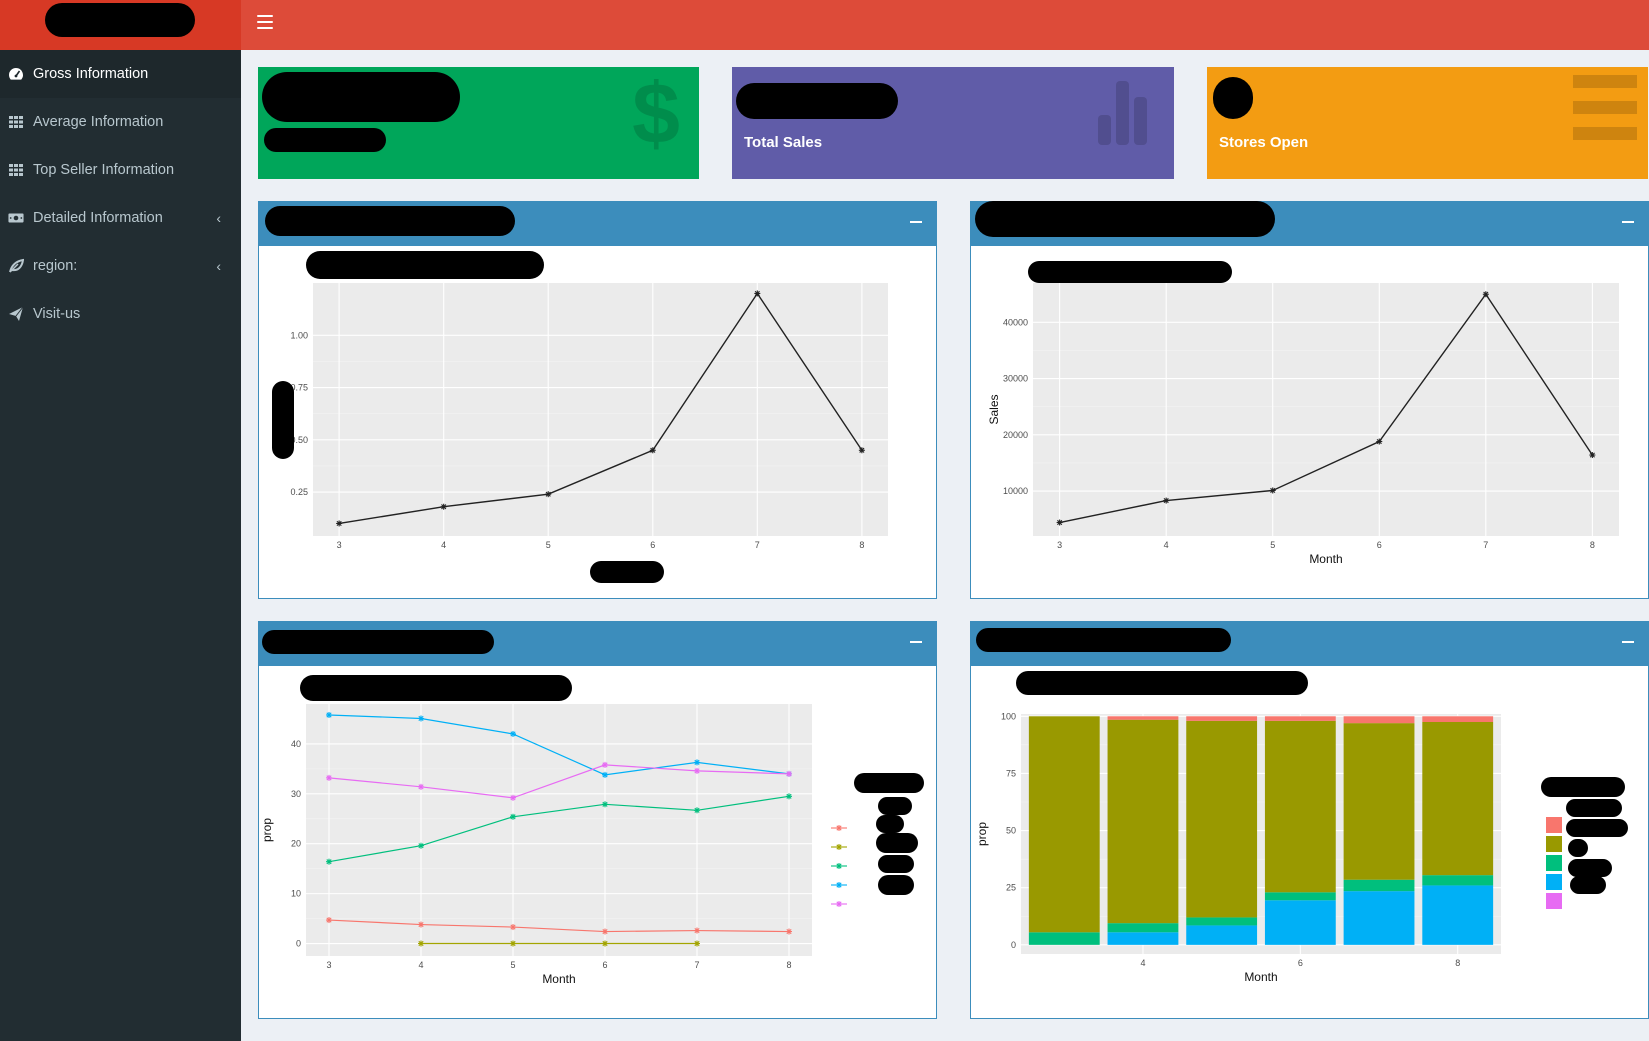 This screenshot has width=1649, height=1041. What do you see at coordinates (57, 314) in the screenshot?
I see `sidebar-item-label: Visit-us` at bounding box center [57, 314].